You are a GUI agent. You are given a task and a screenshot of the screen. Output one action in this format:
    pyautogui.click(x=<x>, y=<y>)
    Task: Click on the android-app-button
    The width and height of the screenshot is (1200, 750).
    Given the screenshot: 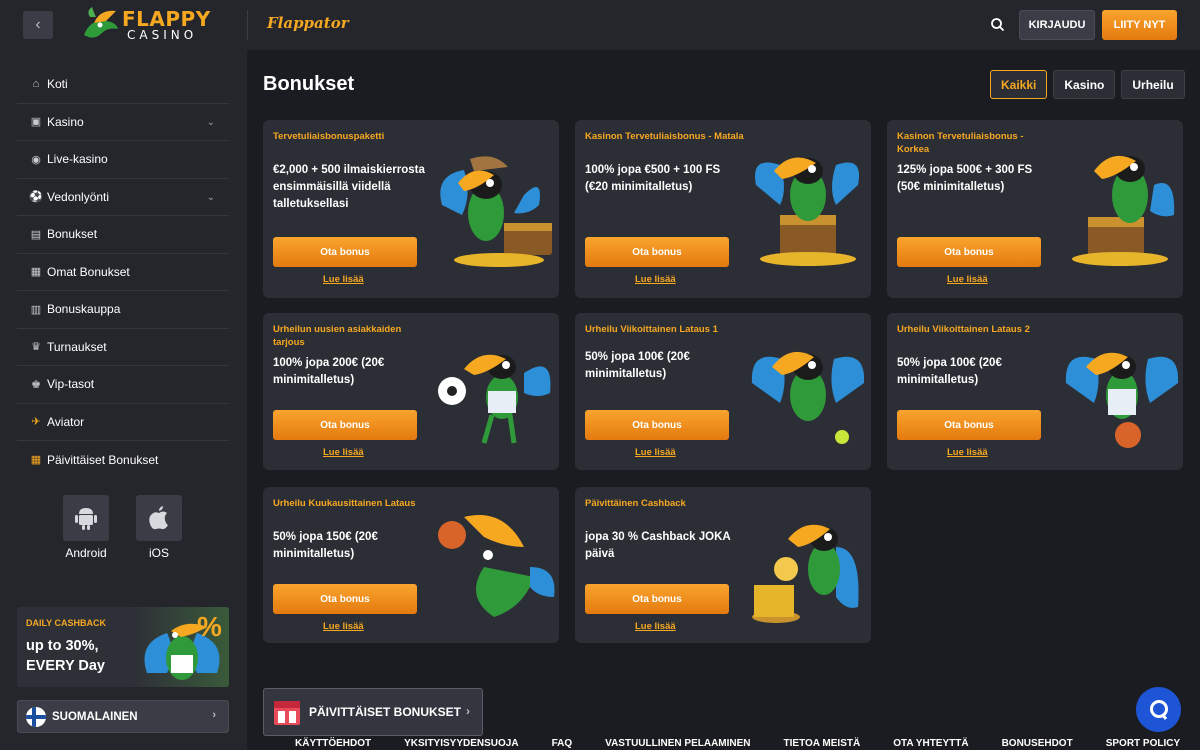 What is the action you would take?
    pyautogui.click(x=86, y=518)
    